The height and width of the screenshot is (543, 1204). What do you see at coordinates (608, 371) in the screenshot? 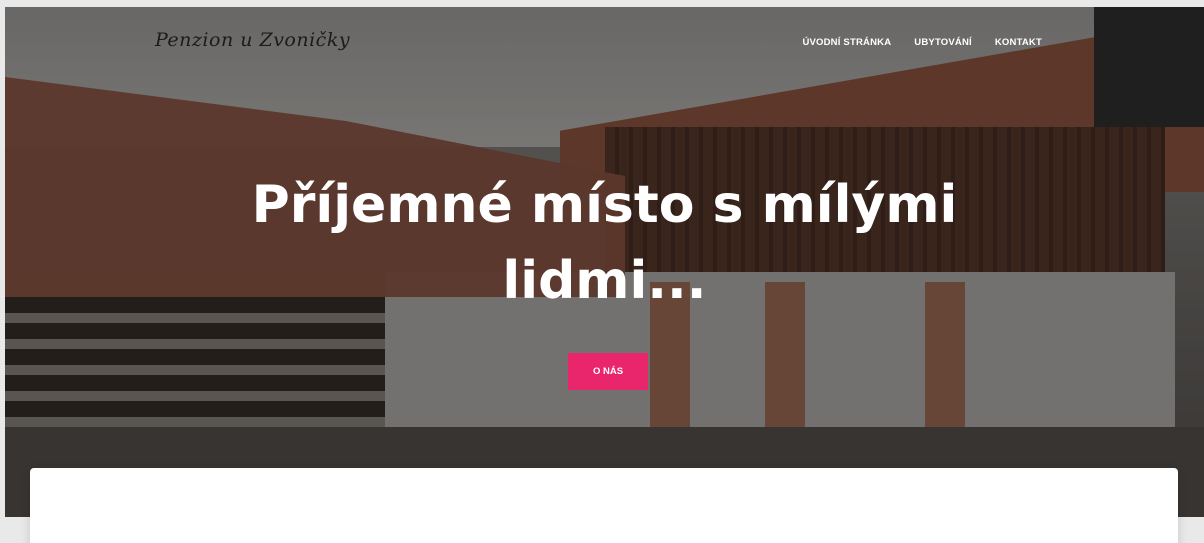
I see `about-us-button: O NÁS` at bounding box center [608, 371].